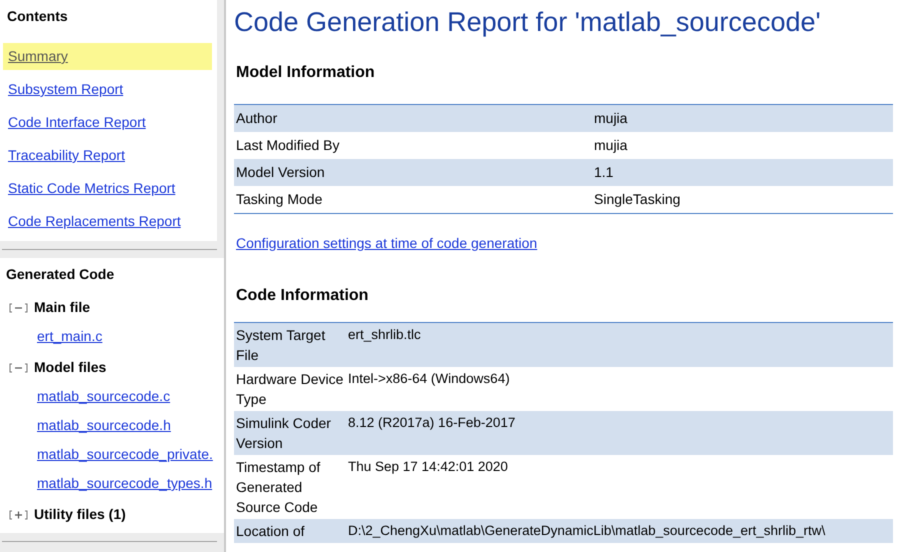 This screenshot has height=552, width=902. What do you see at coordinates (70, 367) in the screenshot?
I see `tree-folder-label: Model files` at bounding box center [70, 367].